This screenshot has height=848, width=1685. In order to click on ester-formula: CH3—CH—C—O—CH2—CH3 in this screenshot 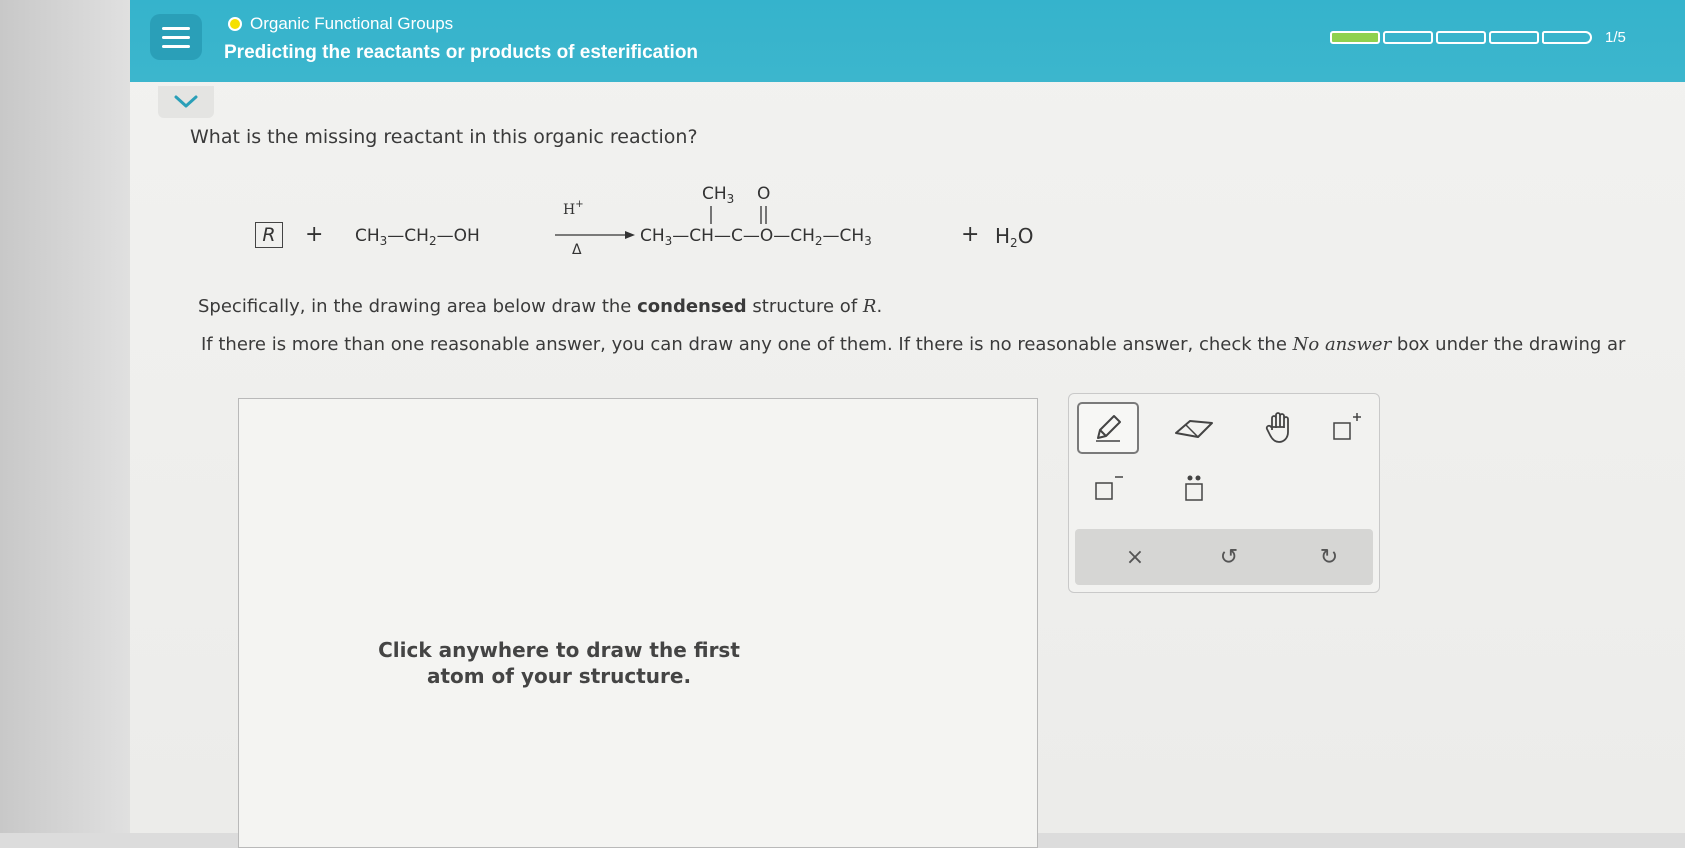, I will do `click(756, 237)`.